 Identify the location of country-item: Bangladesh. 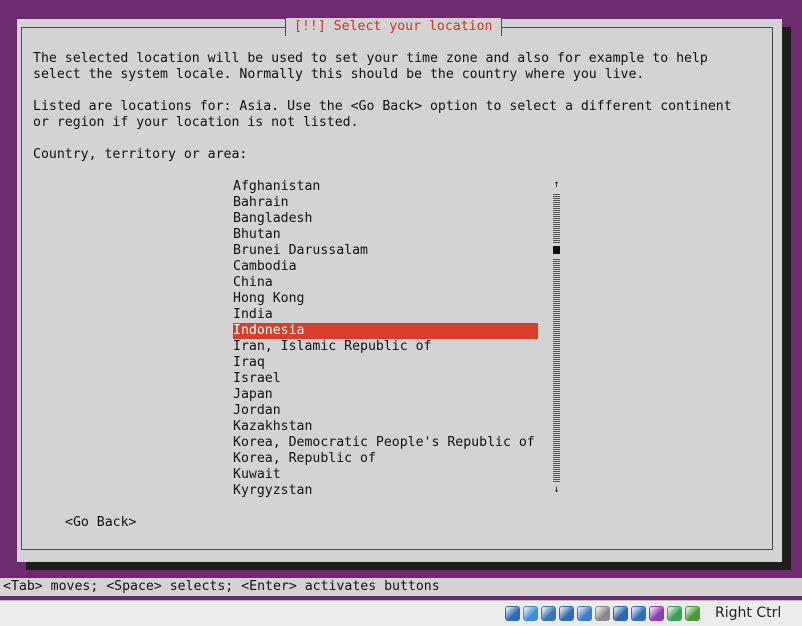
(385, 219).